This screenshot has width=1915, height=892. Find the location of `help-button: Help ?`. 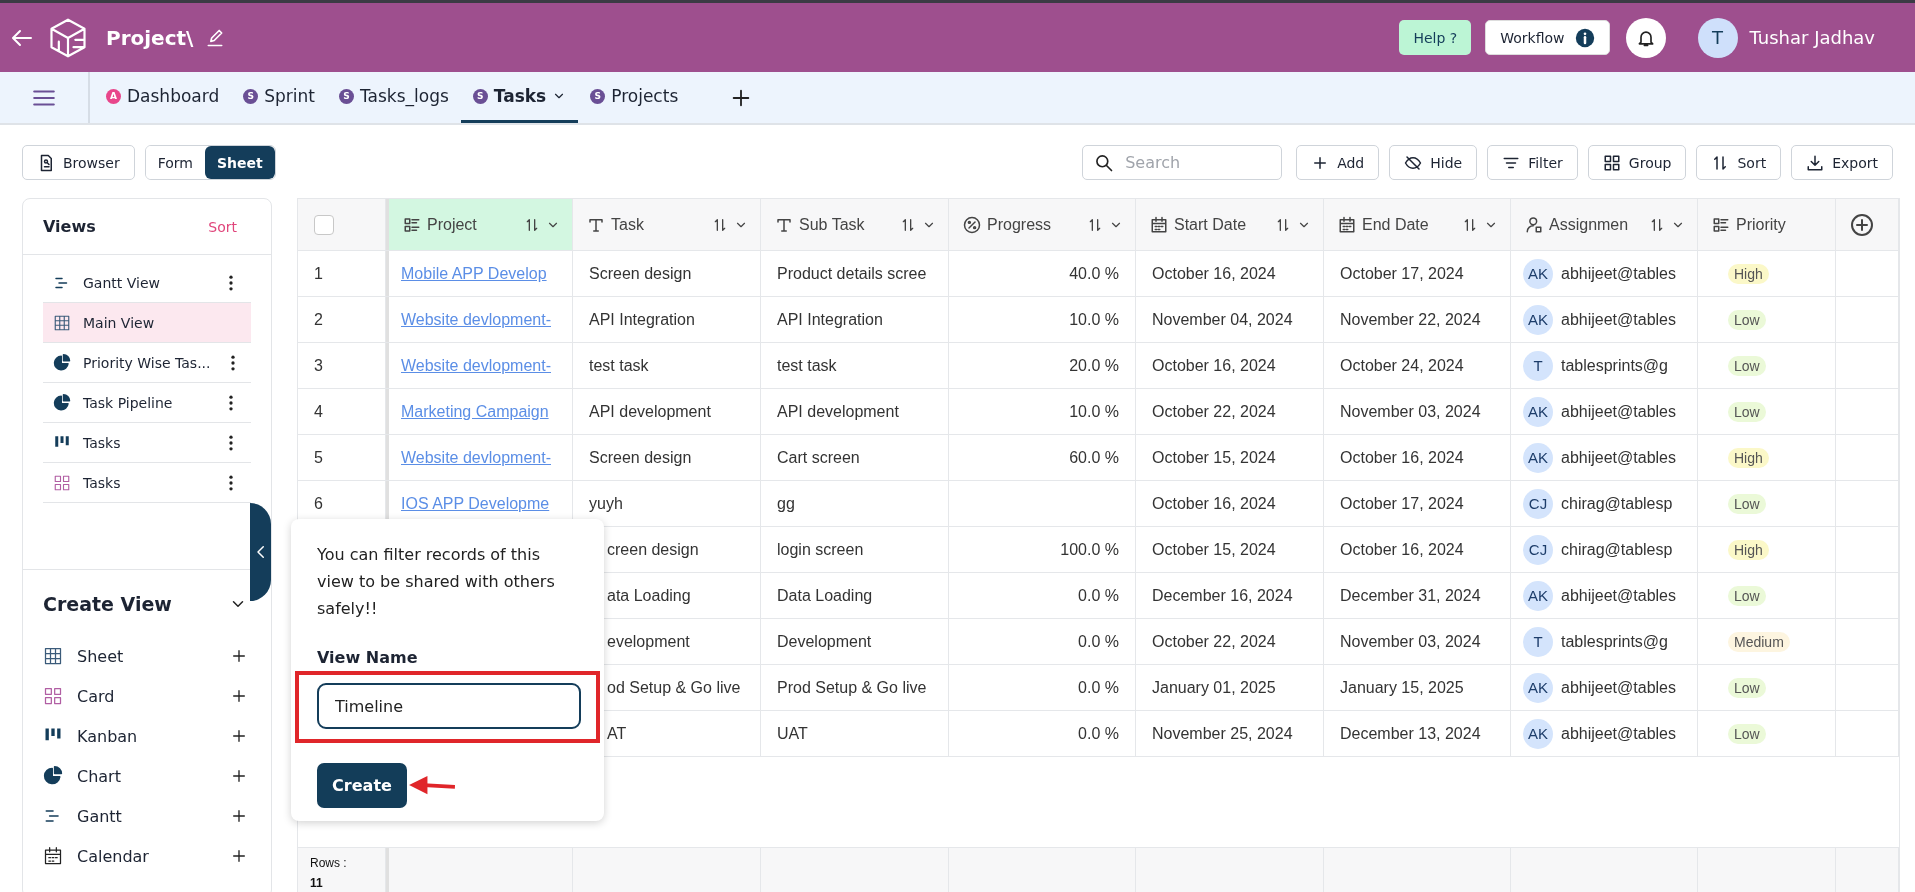

help-button: Help ? is located at coordinates (1435, 37).